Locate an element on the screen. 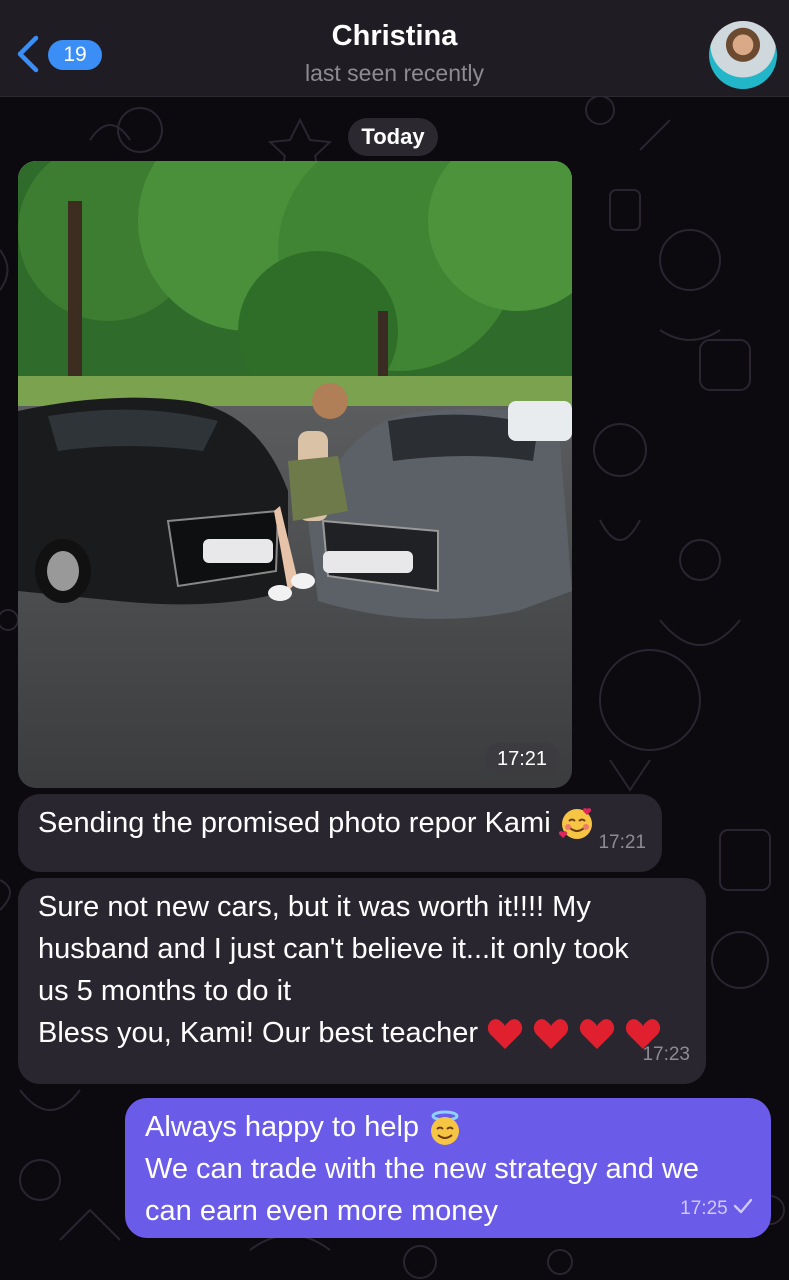 Image resolution: width=789 pixels, height=1280 pixels. date-separator: Today is located at coordinates (393, 137).